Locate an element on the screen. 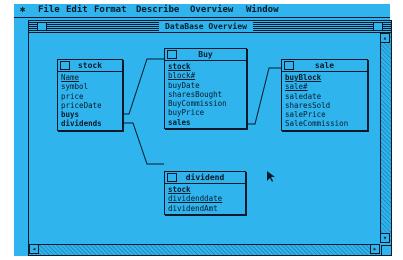 This screenshot has height=260, width=403. table-header: dividend is located at coordinates (205, 178).